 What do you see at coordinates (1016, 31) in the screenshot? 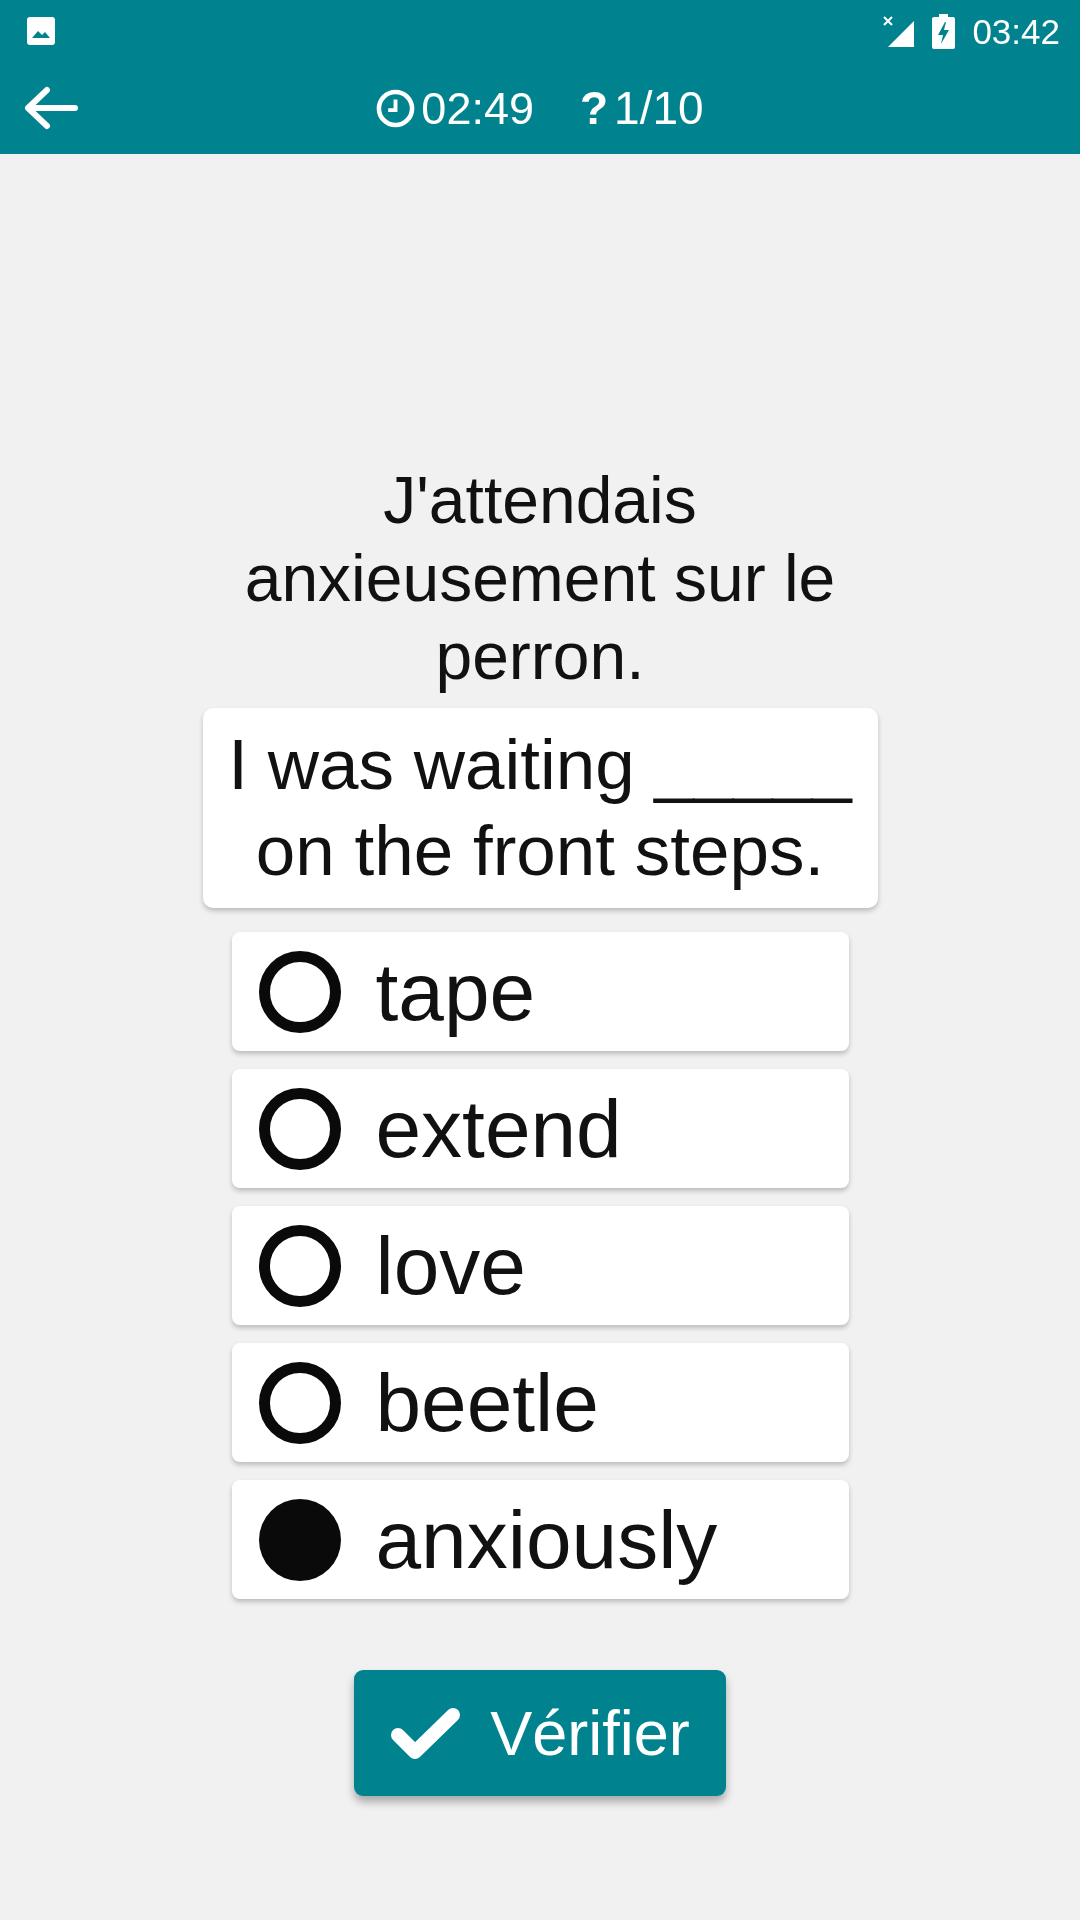
I see `clock-time: 03:42` at bounding box center [1016, 31].